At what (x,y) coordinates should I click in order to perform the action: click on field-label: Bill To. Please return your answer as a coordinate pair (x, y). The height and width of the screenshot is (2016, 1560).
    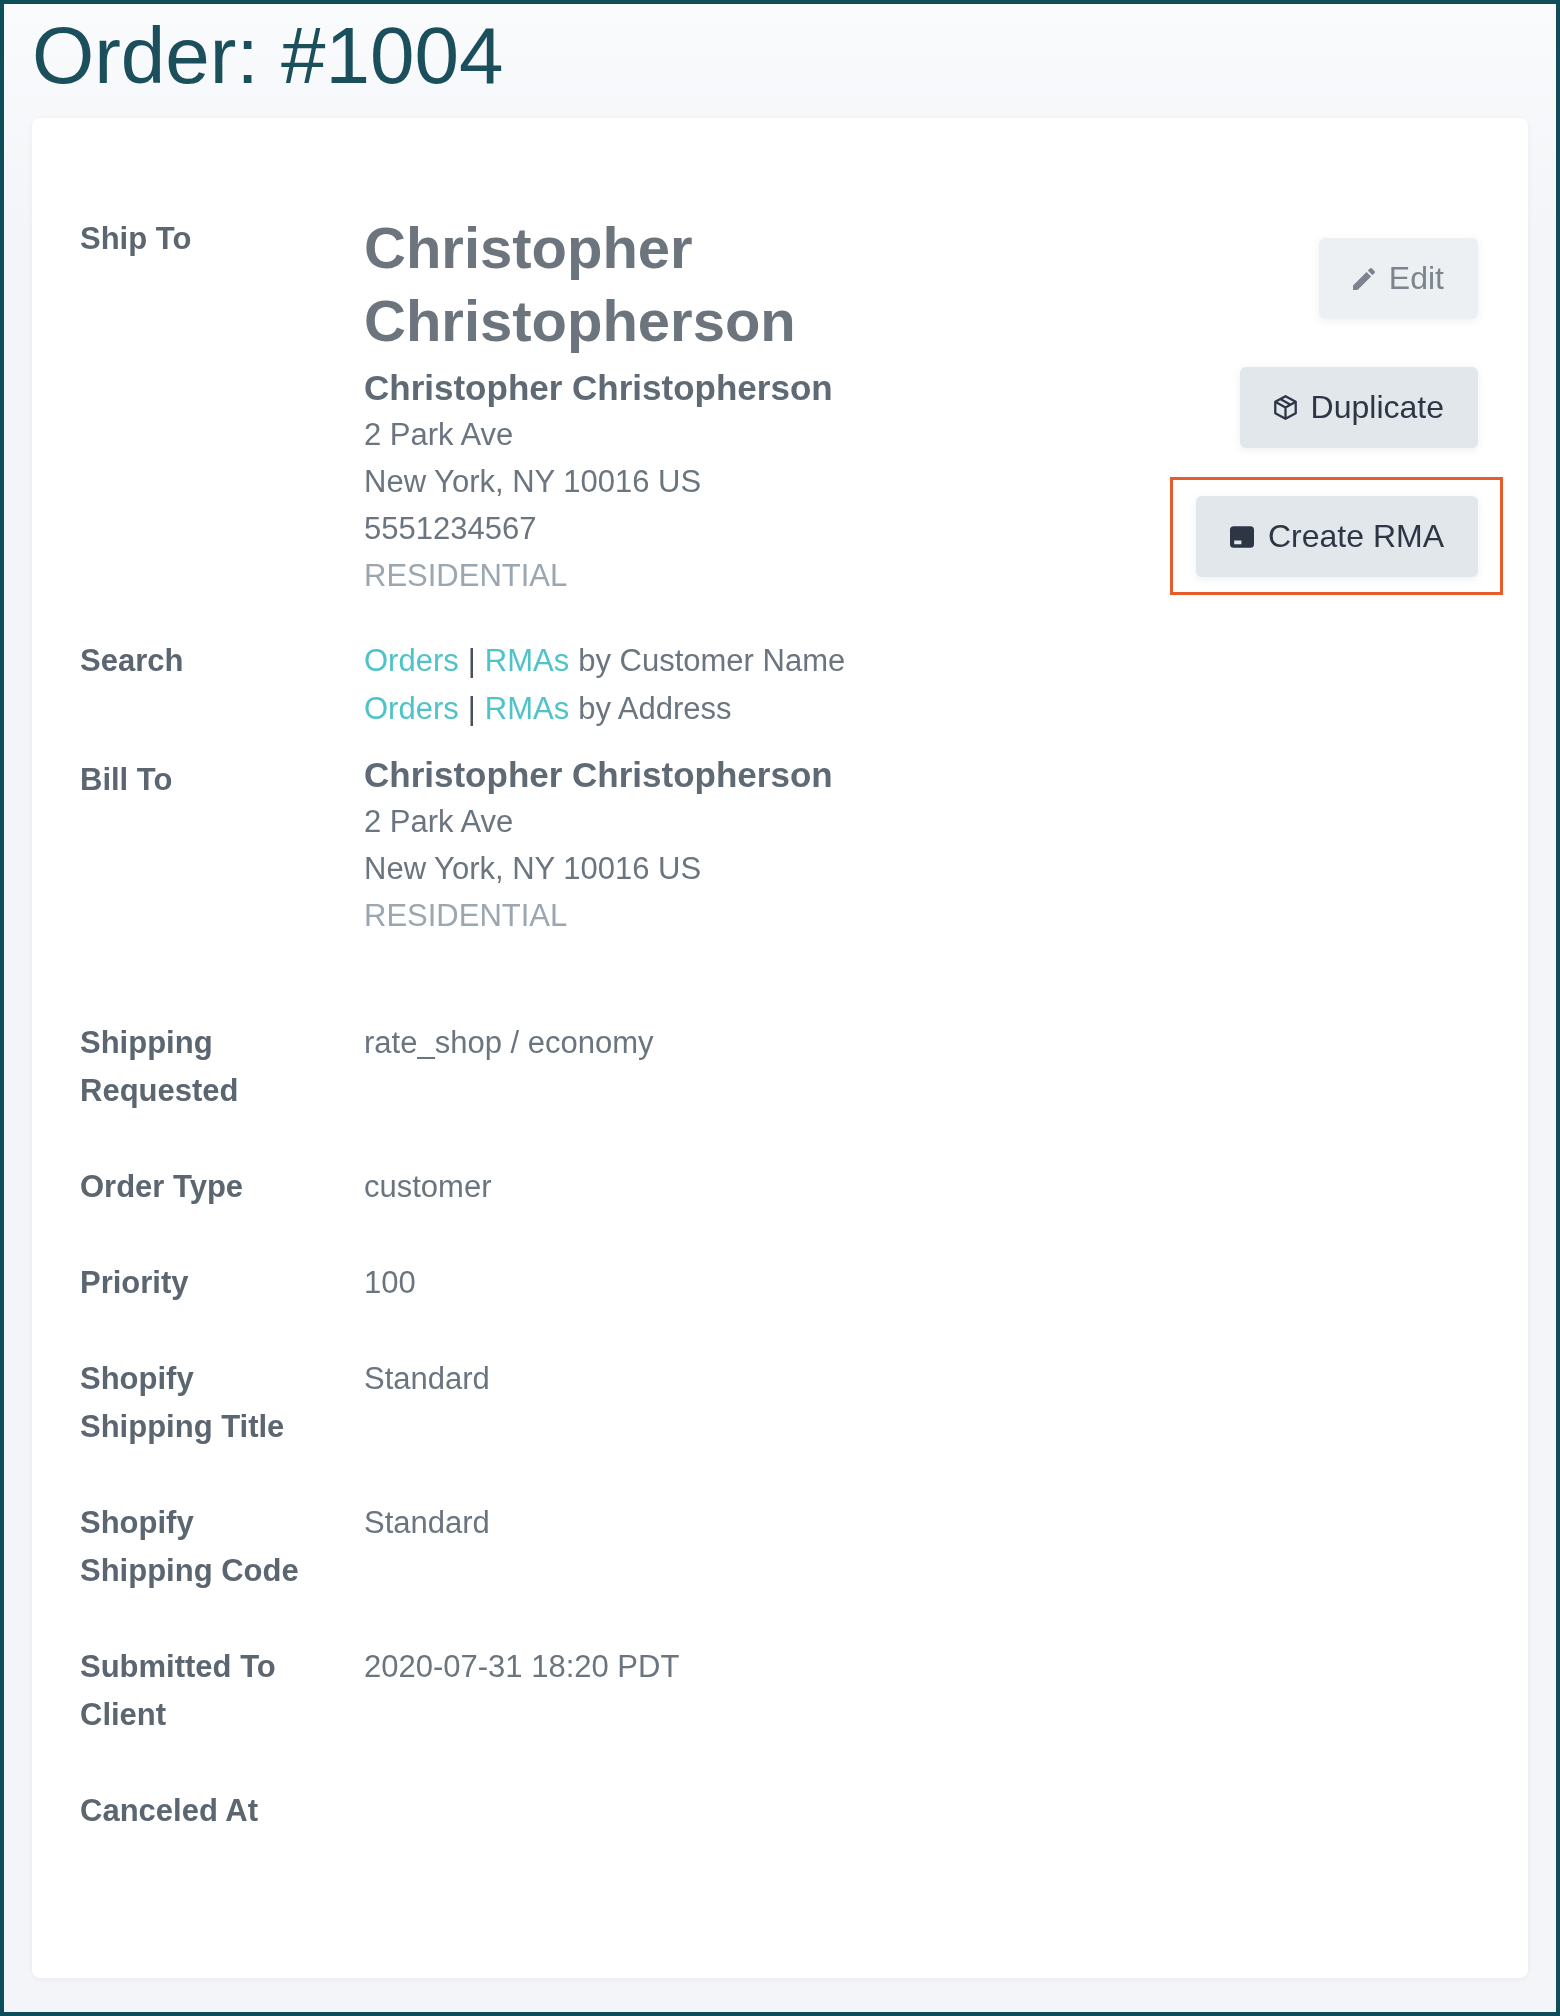
    Looking at the image, I should click on (127, 780).